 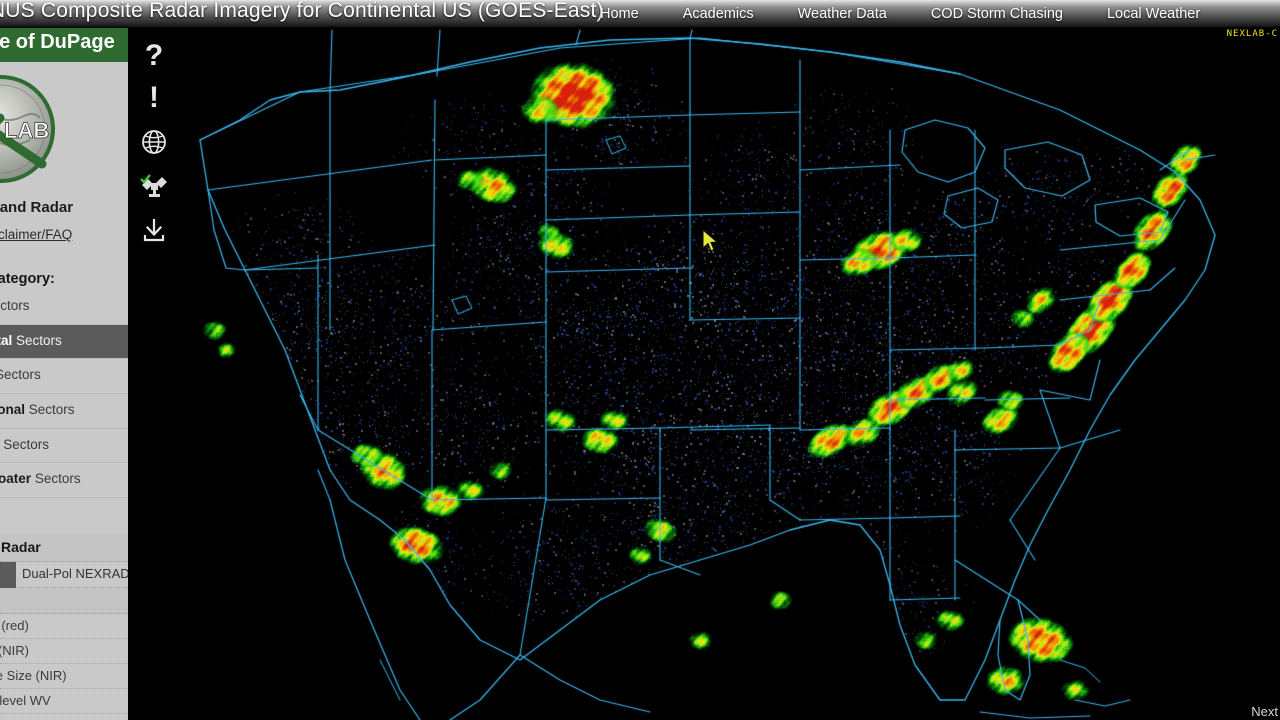 I want to click on left-sidebar: College of DuPage LAB, so click(x=64, y=360).